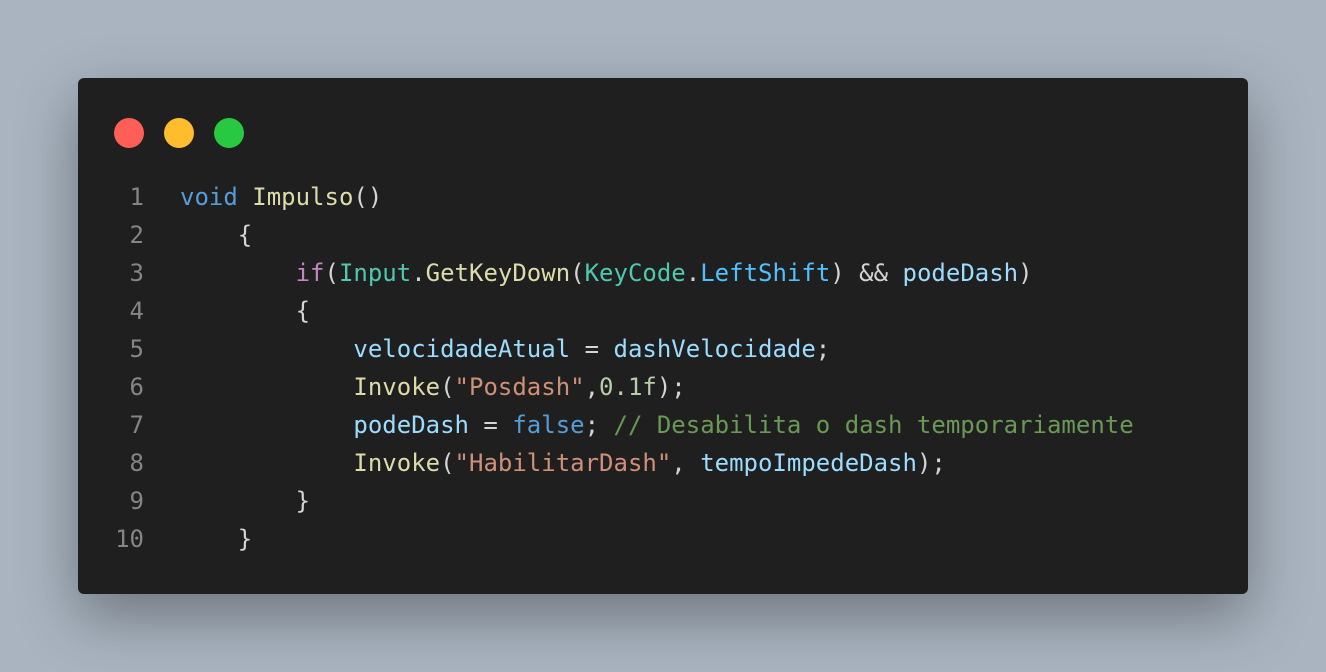  Describe the element at coordinates (866, 273) in the screenshot. I see `code-token: ) &&` at that location.